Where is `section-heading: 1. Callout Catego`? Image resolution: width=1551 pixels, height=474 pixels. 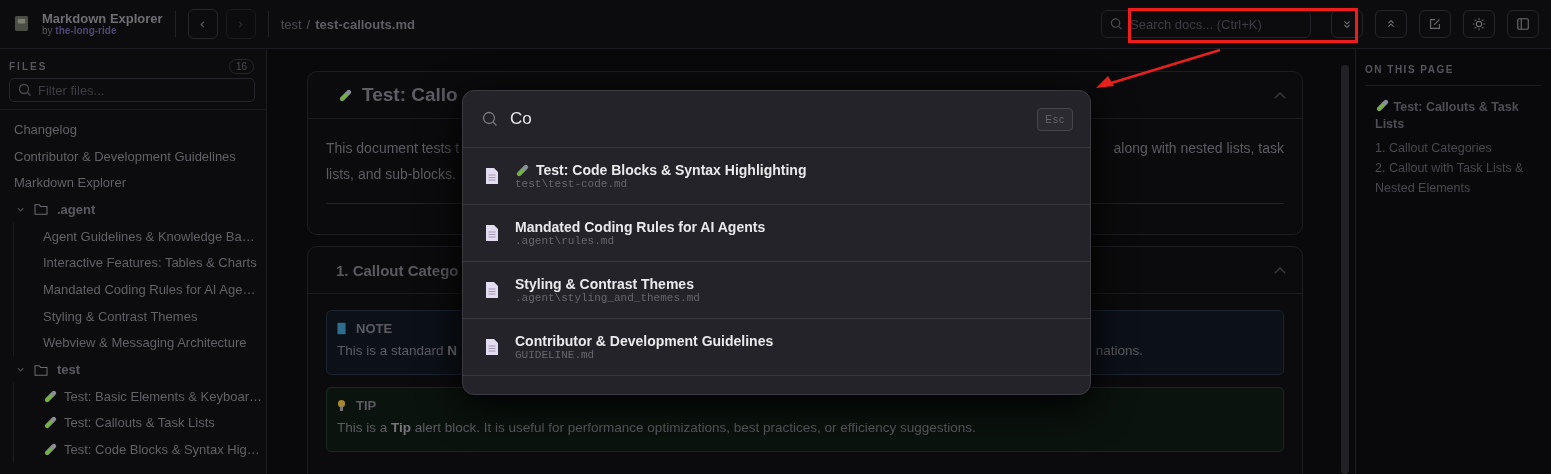
section-heading: 1. Callout Catego is located at coordinates (397, 270).